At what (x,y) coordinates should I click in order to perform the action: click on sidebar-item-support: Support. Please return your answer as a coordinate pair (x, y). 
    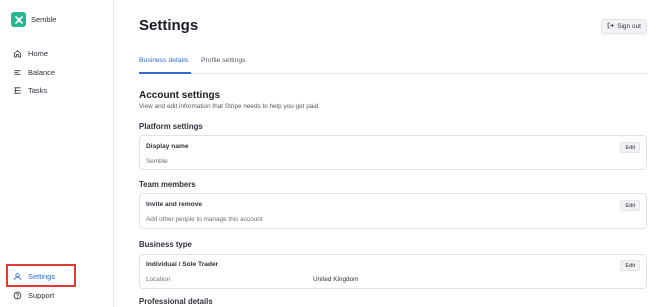
    Looking at the image, I should click on (33, 295).